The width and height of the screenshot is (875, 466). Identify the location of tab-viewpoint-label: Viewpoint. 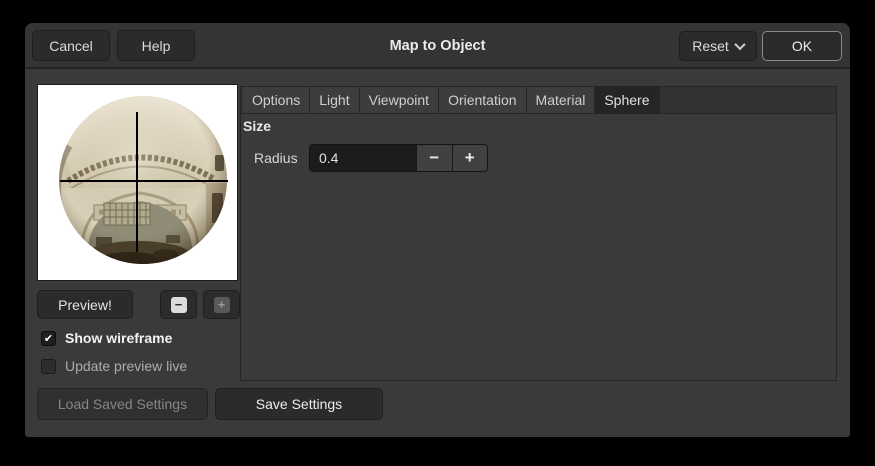
(399, 100).